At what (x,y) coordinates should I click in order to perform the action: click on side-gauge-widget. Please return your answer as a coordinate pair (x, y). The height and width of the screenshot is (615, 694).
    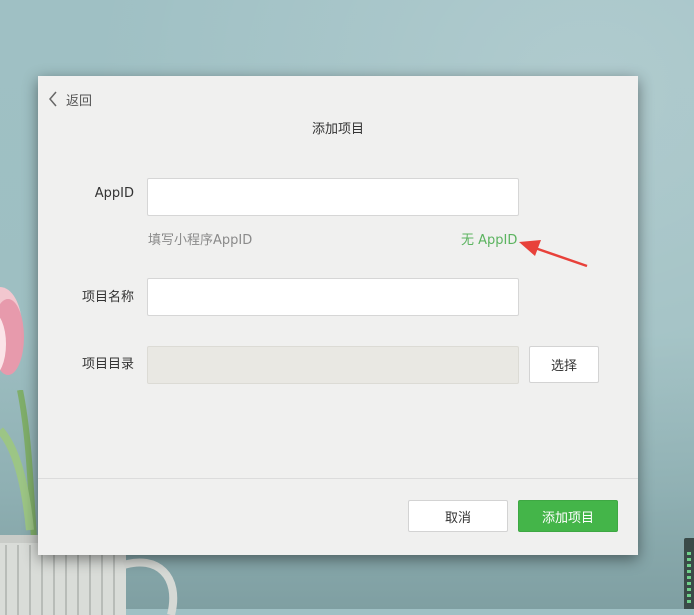
    Looking at the image, I should click on (689, 573).